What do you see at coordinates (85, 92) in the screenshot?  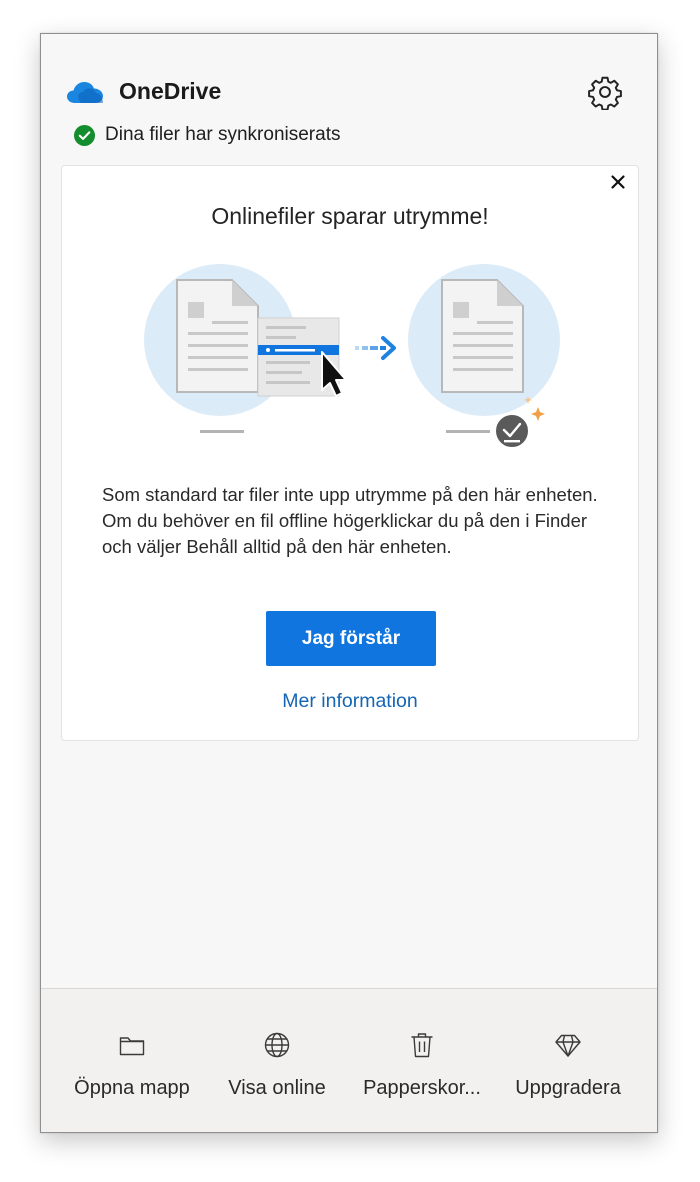 I see `onedrive-cloud-icon` at bounding box center [85, 92].